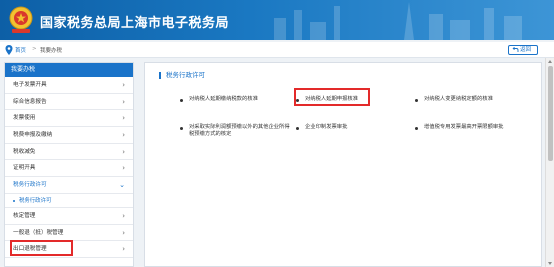 The height and width of the screenshot is (267, 554). What do you see at coordinates (550, 263) in the screenshot?
I see `scroll-down-arrow-icon` at bounding box center [550, 263].